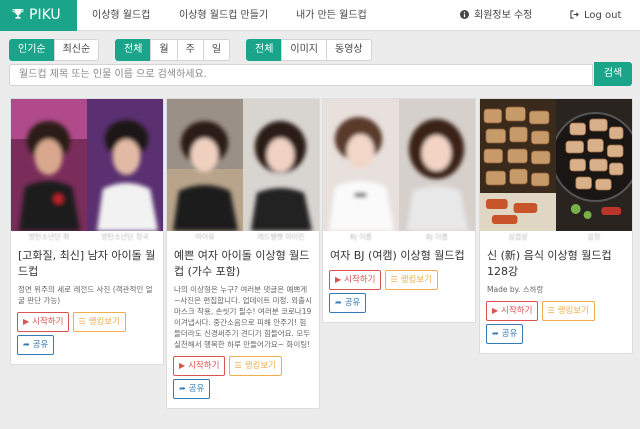  I want to click on caption-left: 방탄소년단 뷔, so click(49, 237).